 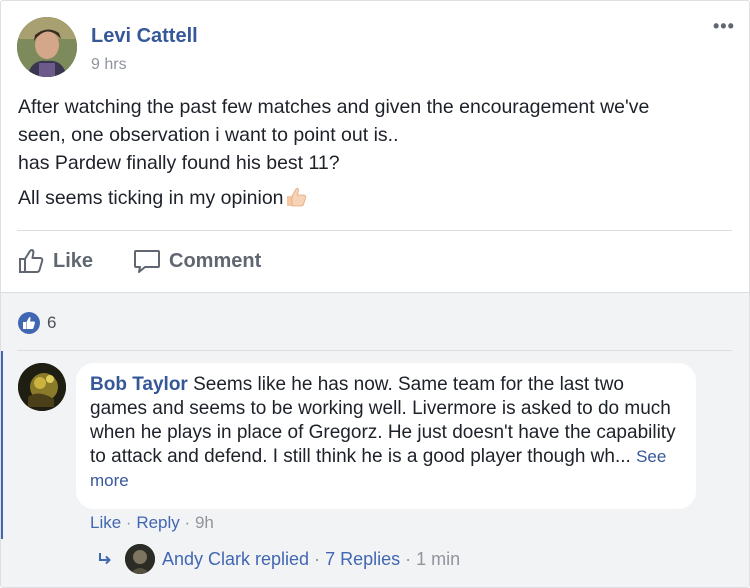 What do you see at coordinates (296, 197) in the screenshot?
I see `thumbs-up-emoji-icon` at bounding box center [296, 197].